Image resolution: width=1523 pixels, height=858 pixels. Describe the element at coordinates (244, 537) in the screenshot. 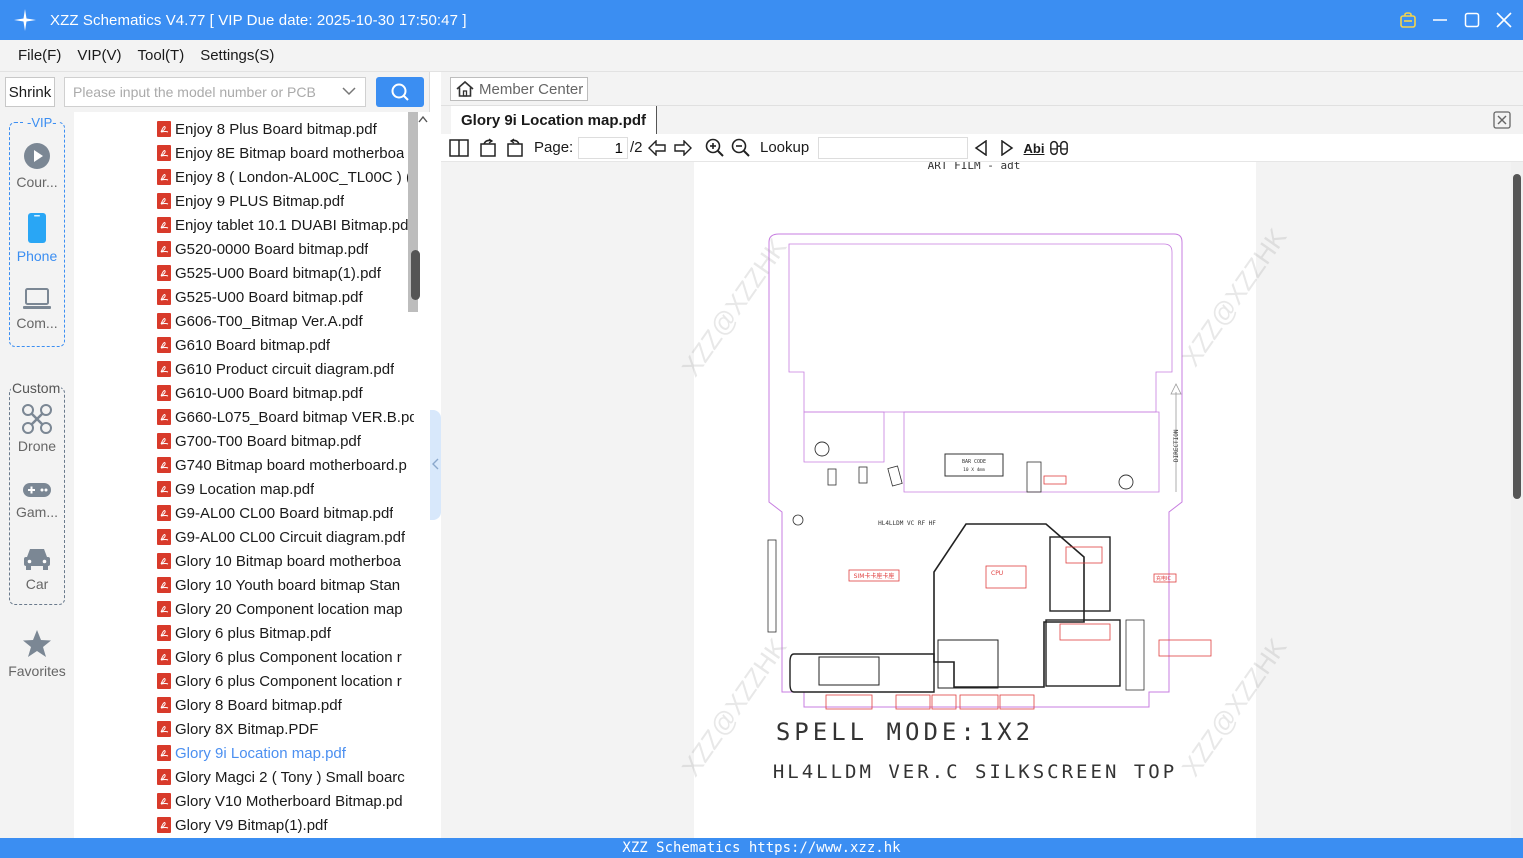

I see `file-list-item: G9-AL00 CL00 Circuit diagram.pdf` at that location.